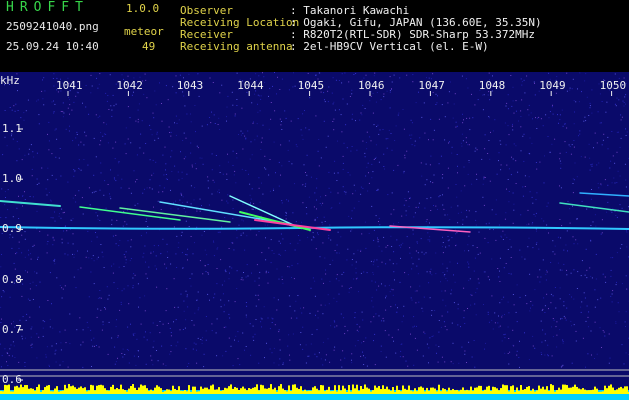 Image resolution: width=629 pixels, height=400 pixels. What do you see at coordinates (12, 128) in the screenshot?
I see `y-tick-label: 1.1` at bounding box center [12, 128].